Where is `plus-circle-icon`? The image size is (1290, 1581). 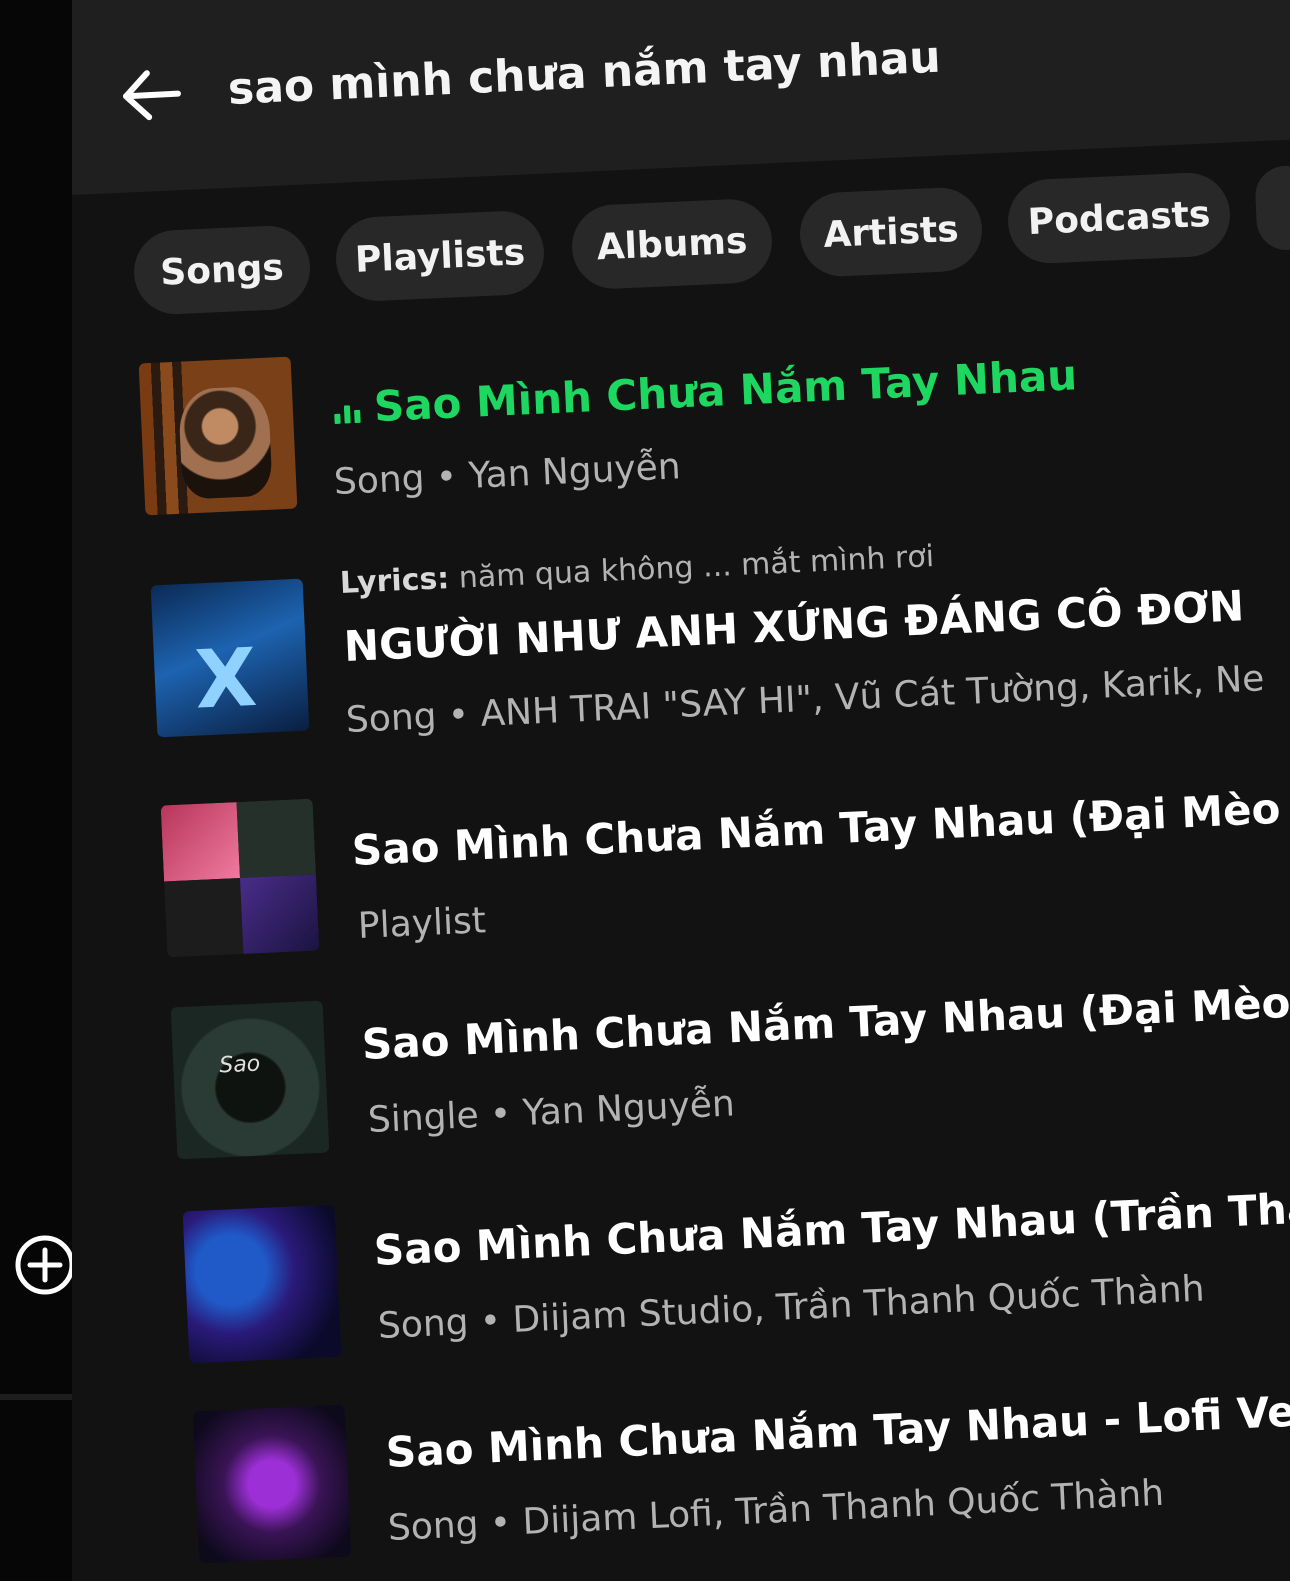
plus-circle-icon is located at coordinates (45, 1265).